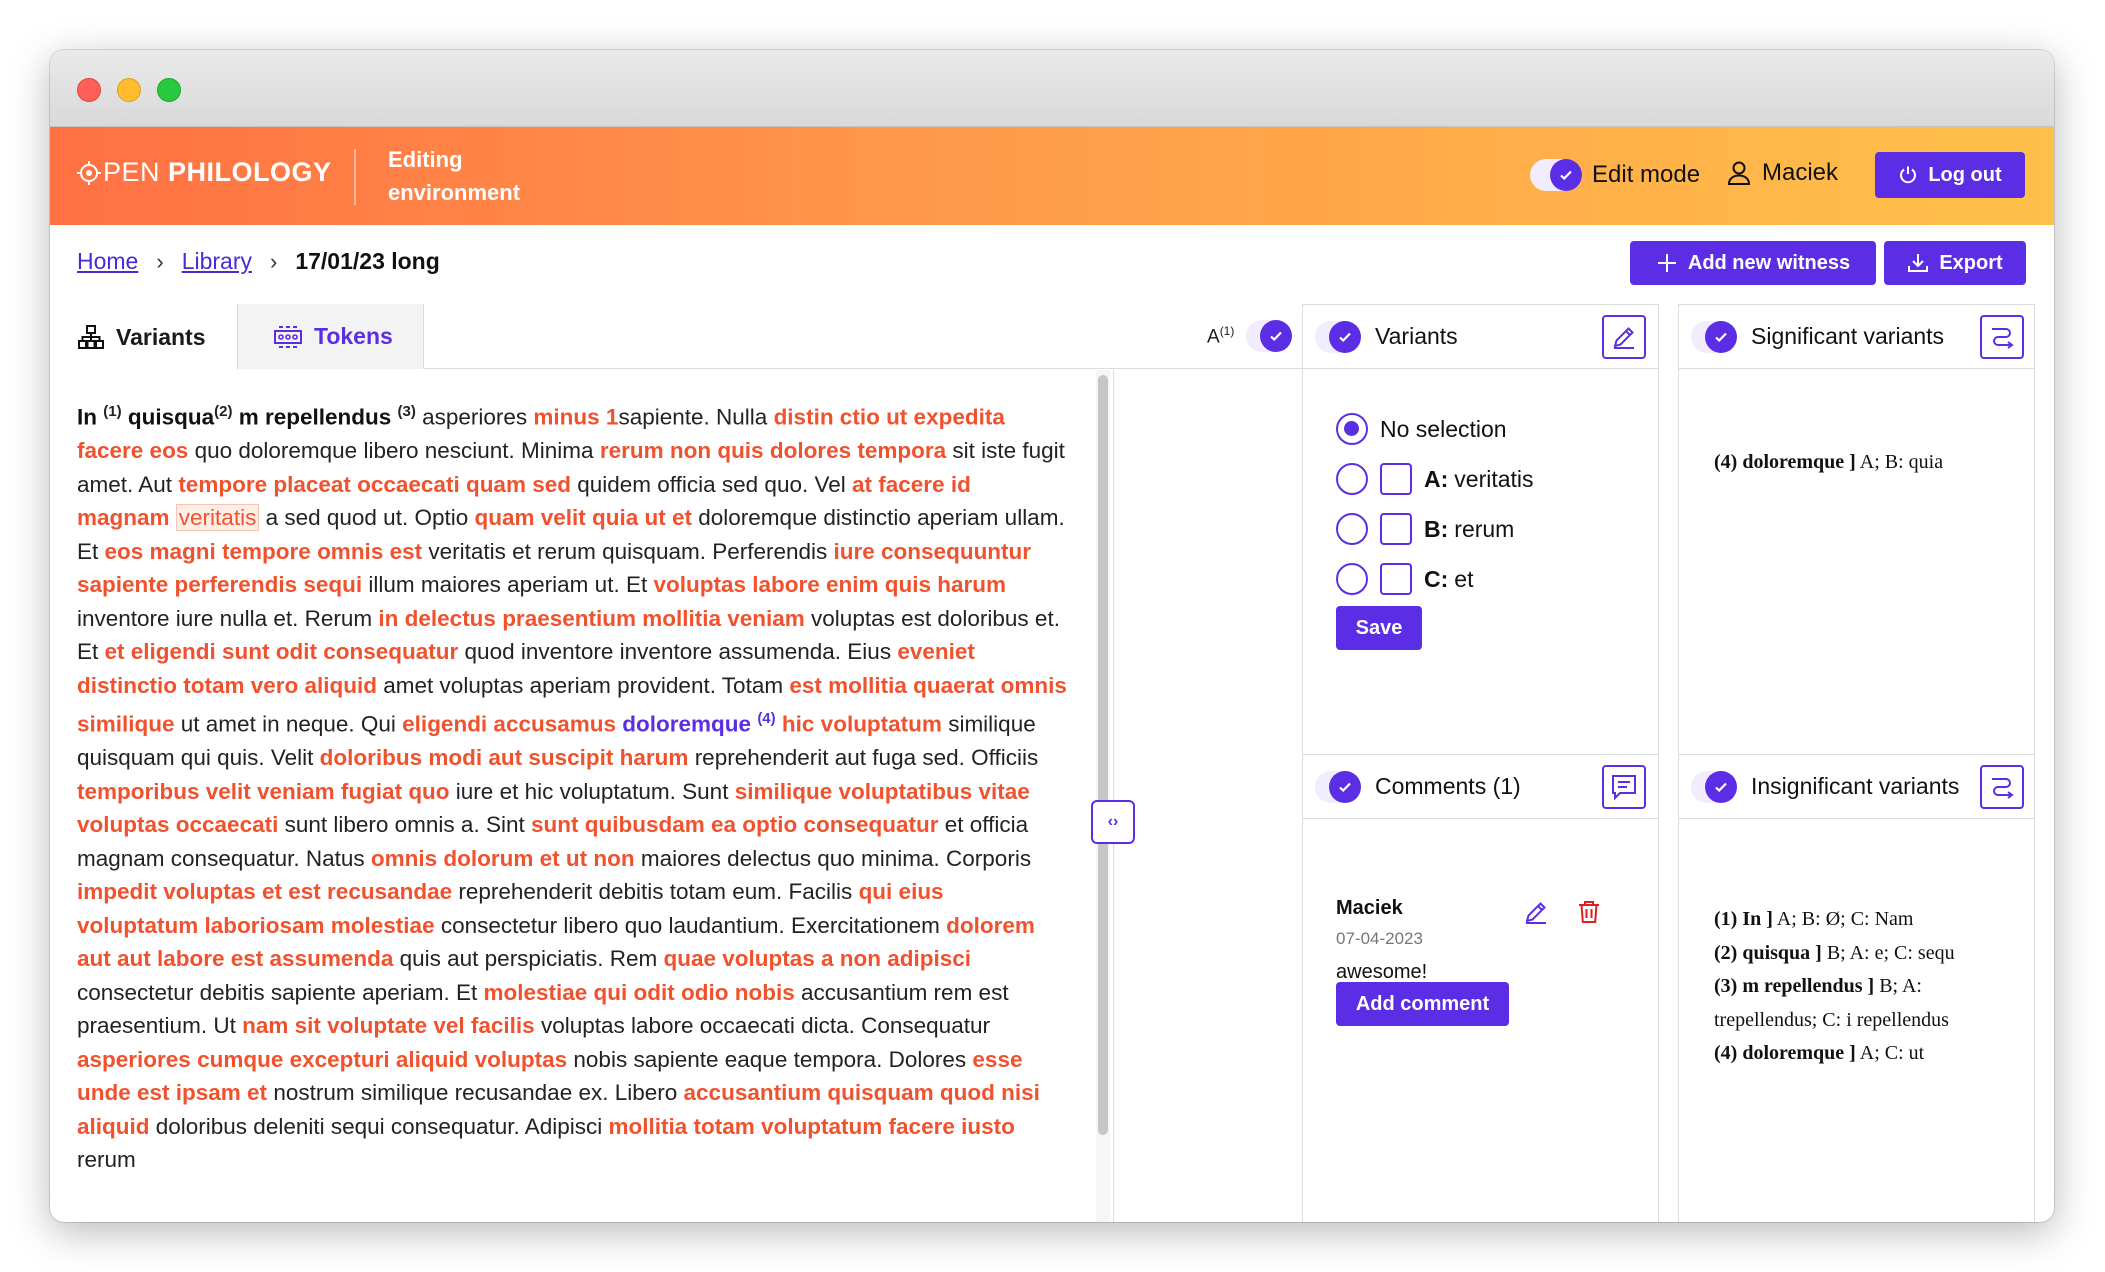 This screenshot has width=2105, height=1272. I want to click on variant-token: quam velit quia ut et, so click(583, 517).